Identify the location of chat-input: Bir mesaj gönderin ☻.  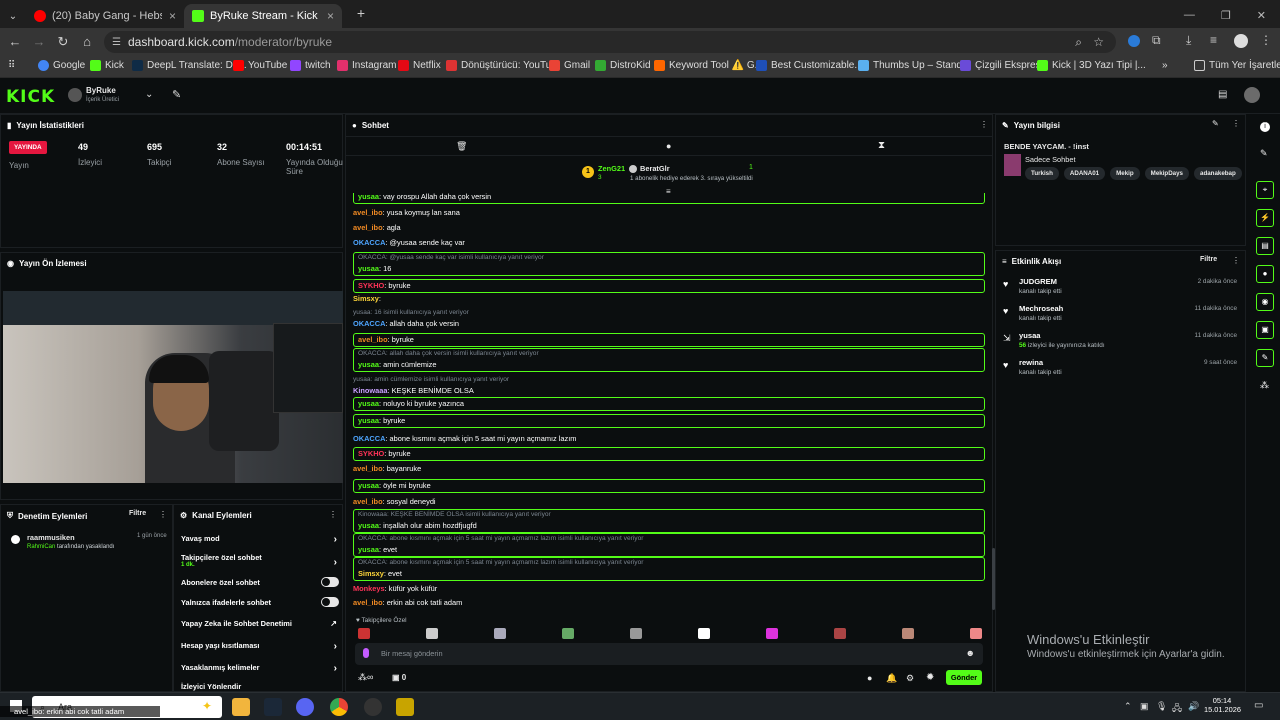
(669, 654).